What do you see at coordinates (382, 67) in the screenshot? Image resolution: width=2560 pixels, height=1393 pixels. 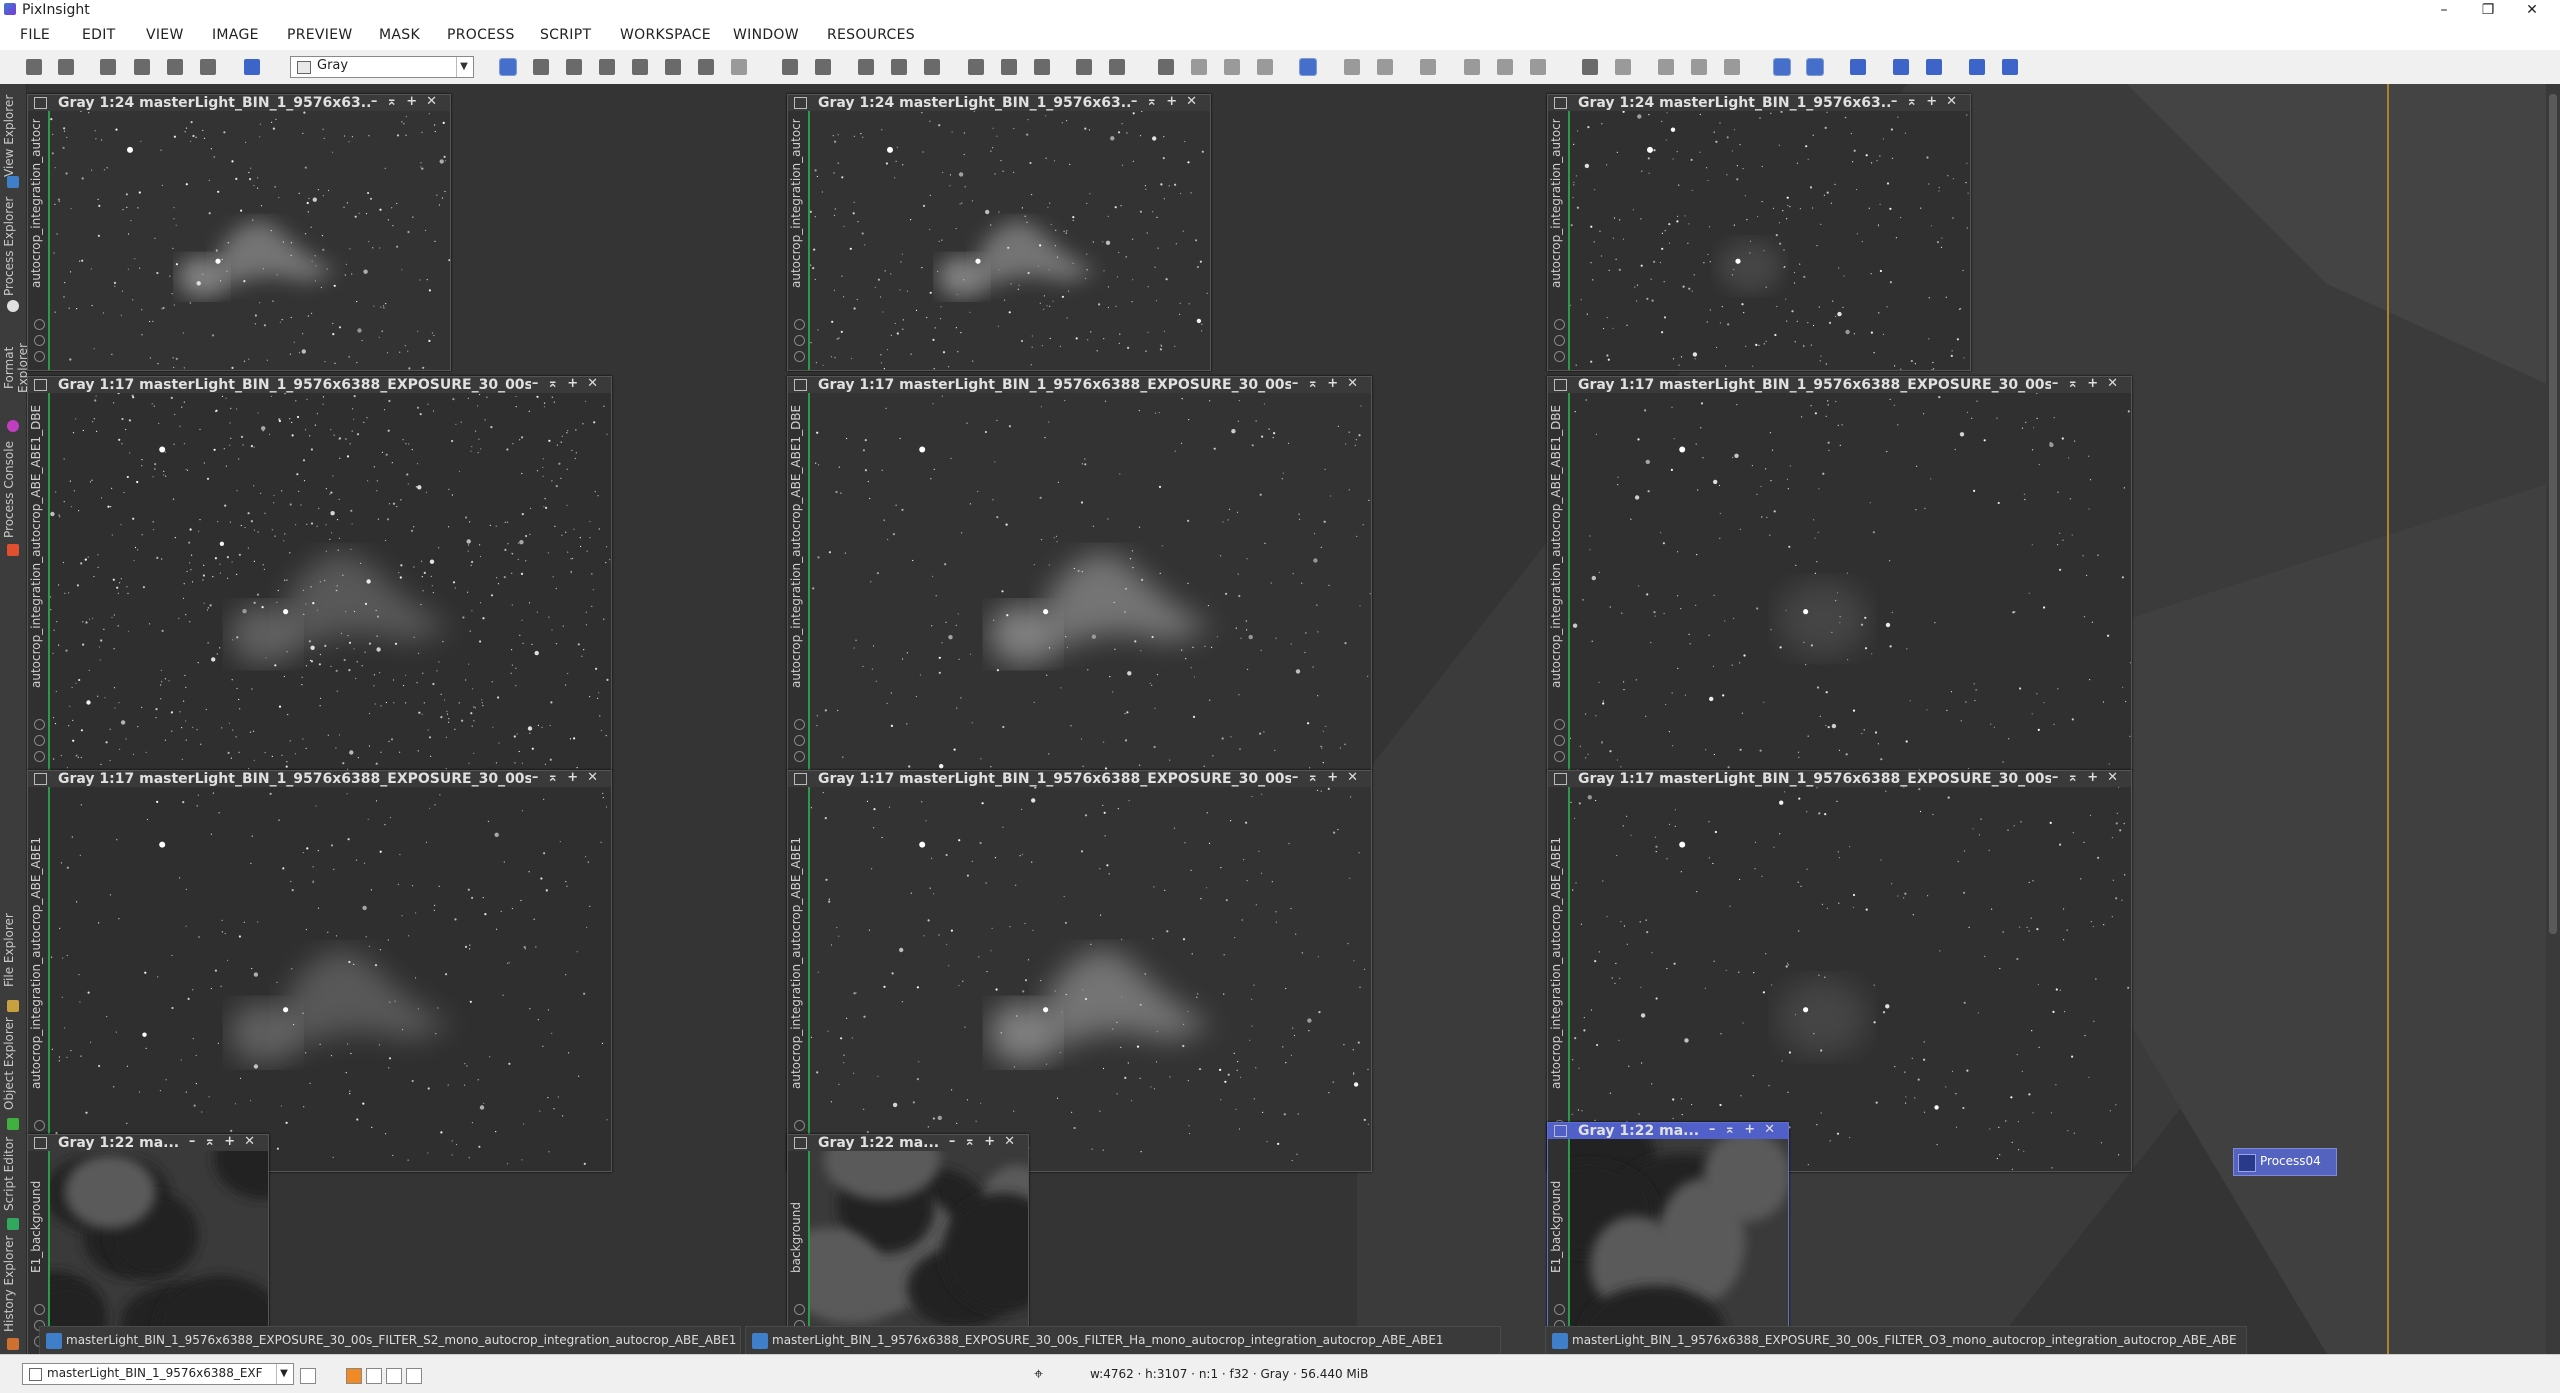 I see `color-space-select: Gray ▼` at bounding box center [382, 67].